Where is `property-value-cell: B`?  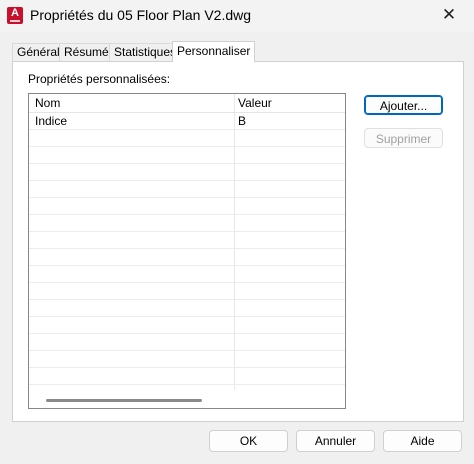 property-value-cell: B is located at coordinates (242, 121).